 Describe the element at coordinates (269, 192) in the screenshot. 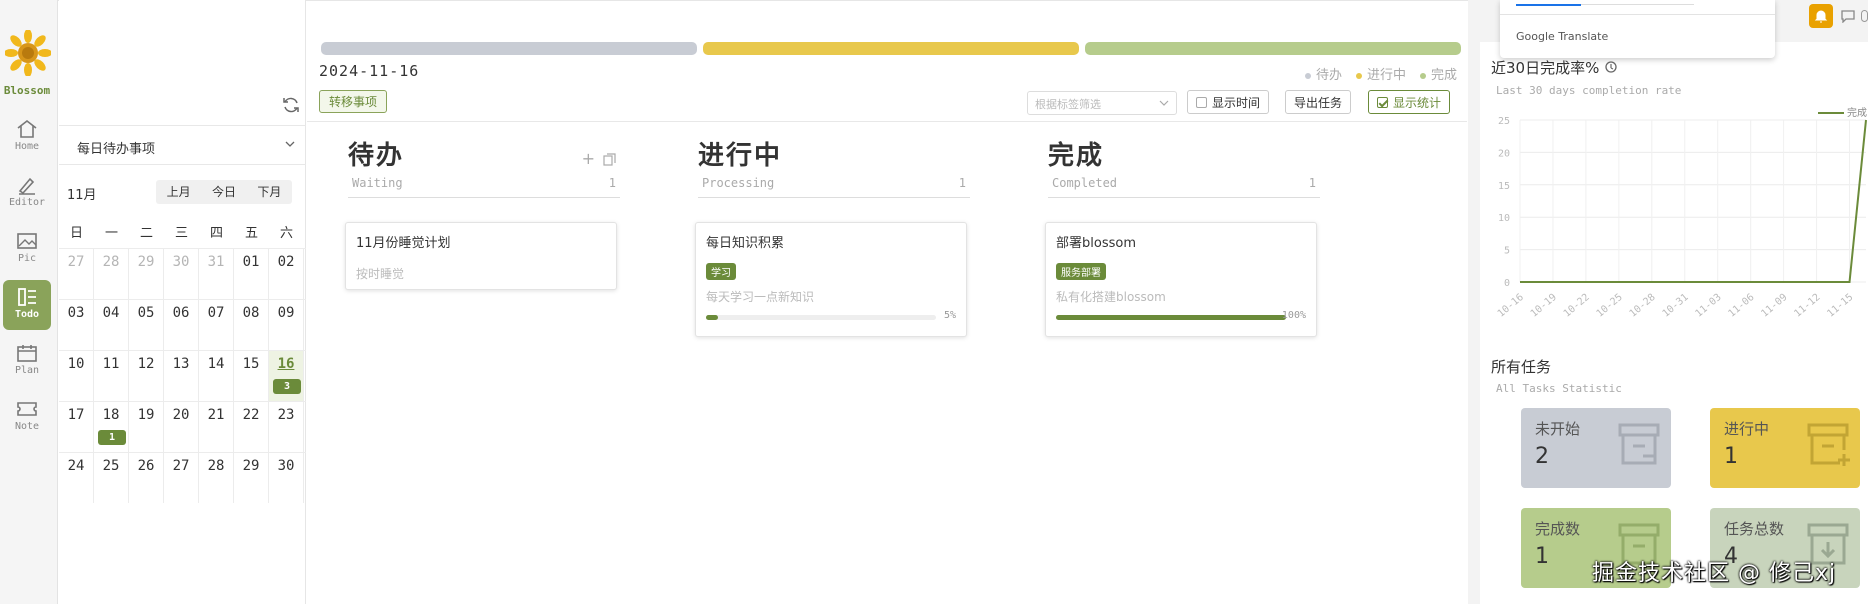

I see `next-month-button: 下月` at that location.